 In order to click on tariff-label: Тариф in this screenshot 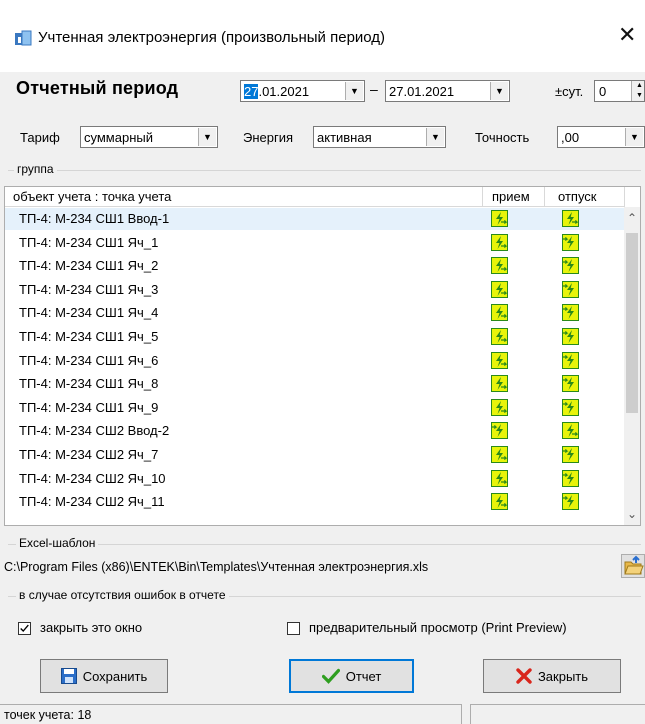, I will do `click(40, 137)`.